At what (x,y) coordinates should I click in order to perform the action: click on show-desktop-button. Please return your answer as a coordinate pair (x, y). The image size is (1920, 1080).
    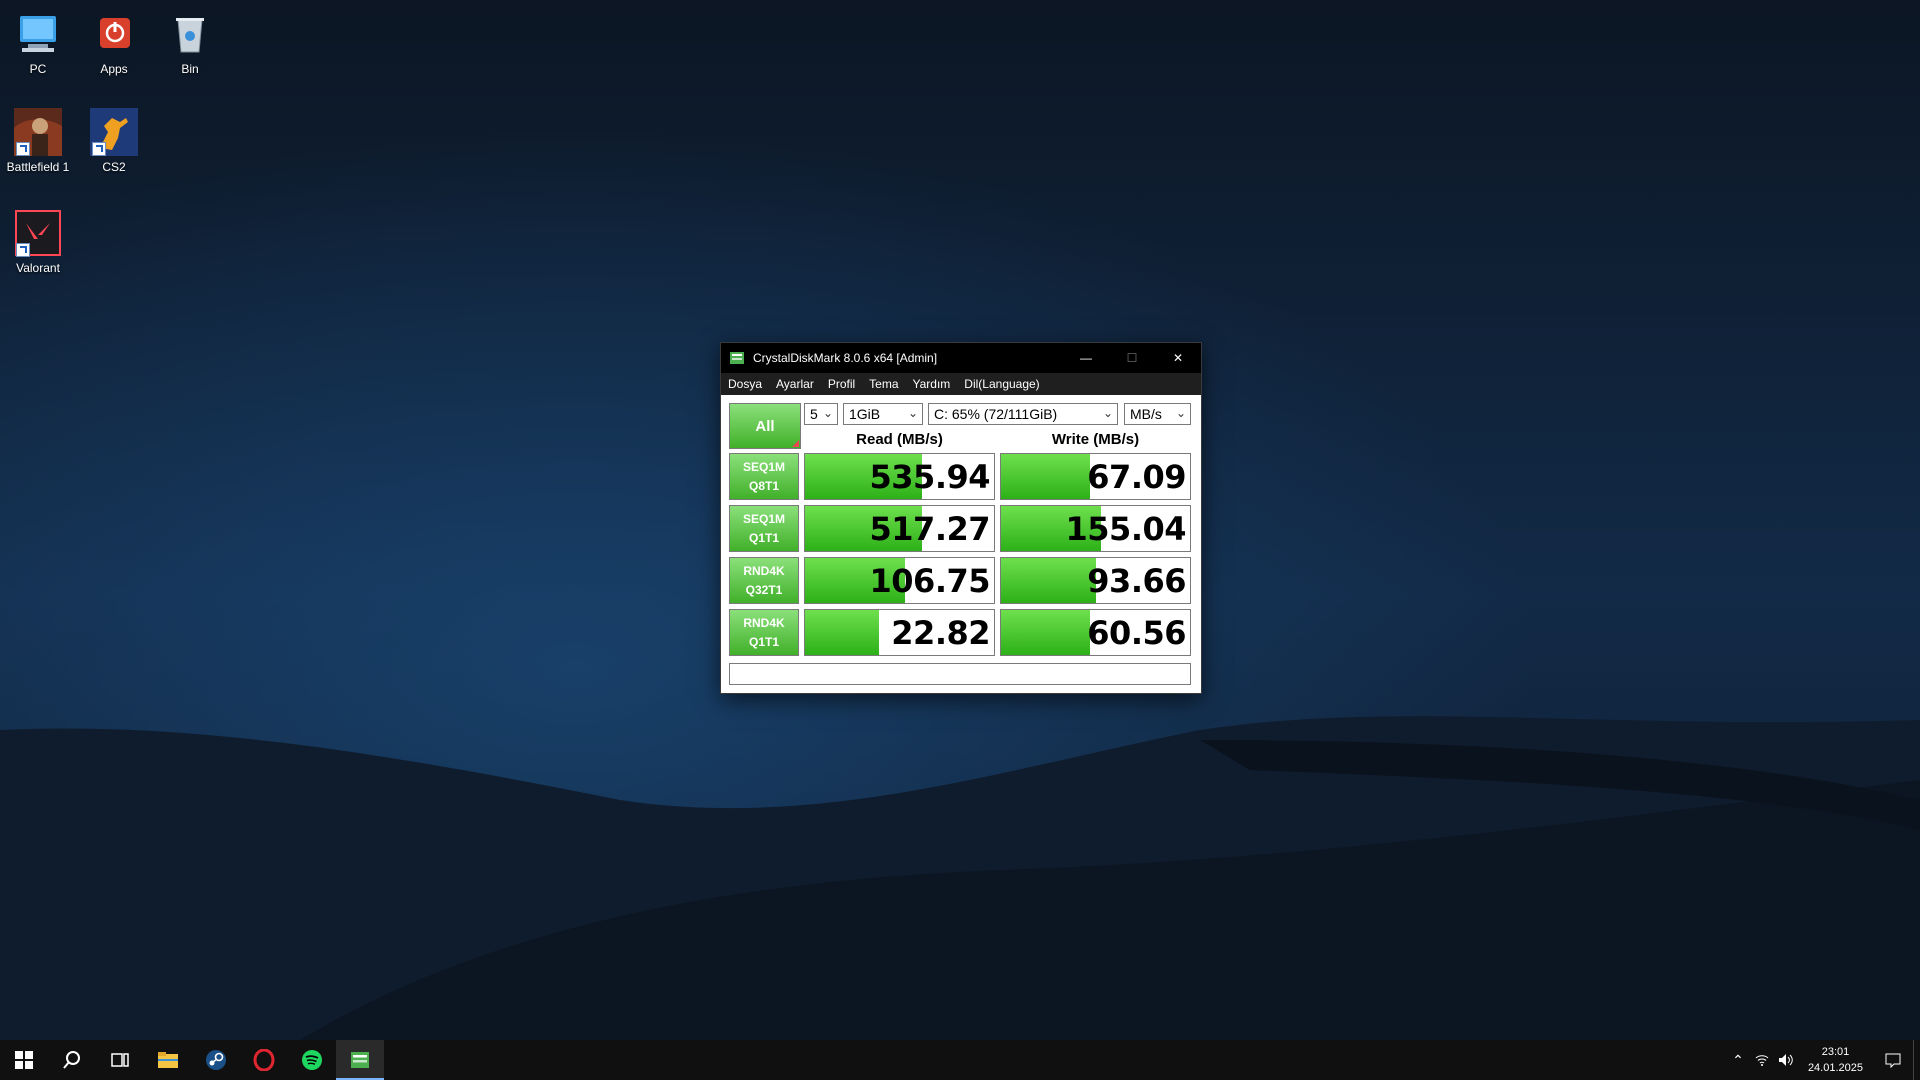
    Looking at the image, I should click on (1916, 1060).